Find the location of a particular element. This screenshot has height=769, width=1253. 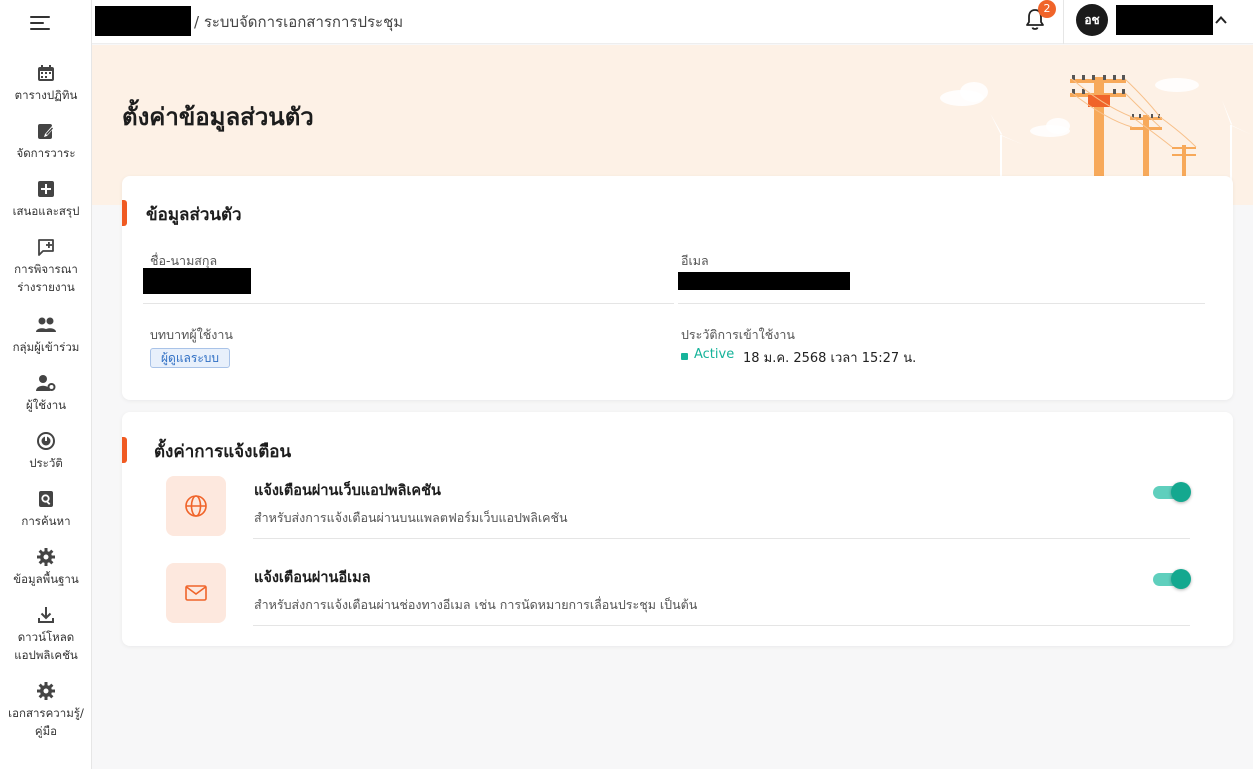

web-notification-toggle is located at coordinates (1172, 492).